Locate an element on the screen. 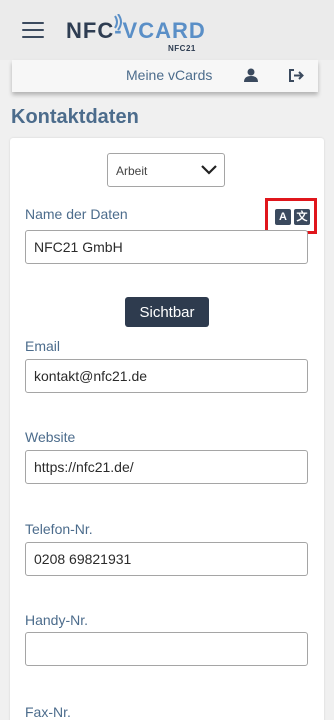  name-label: Name der Daten is located at coordinates (76, 214).